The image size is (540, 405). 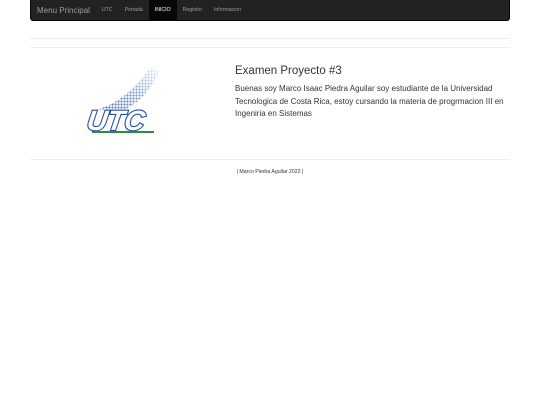 What do you see at coordinates (192, 10) in the screenshot?
I see `nav-item-registro: Registro` at bounding box center [192, 10].